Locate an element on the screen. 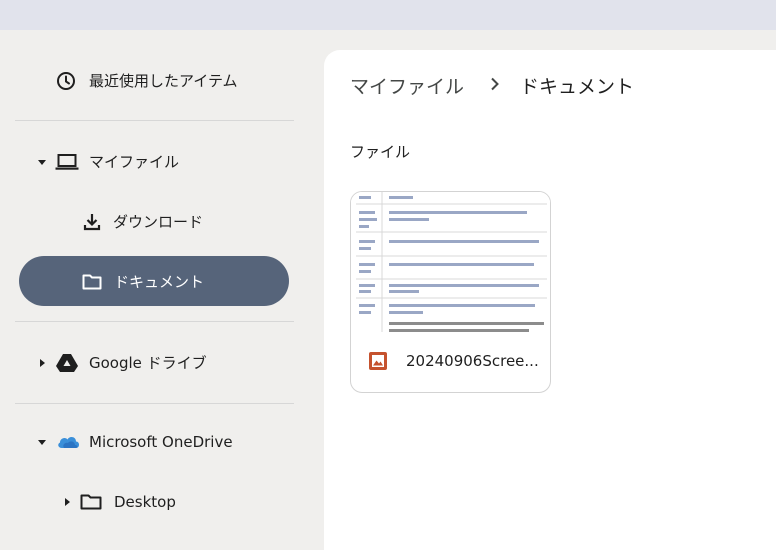 Image resolution: width=776 pixels, height=550 pixels. sidebar-item-label: Google ドライブ is located at coordinates (148, 363).